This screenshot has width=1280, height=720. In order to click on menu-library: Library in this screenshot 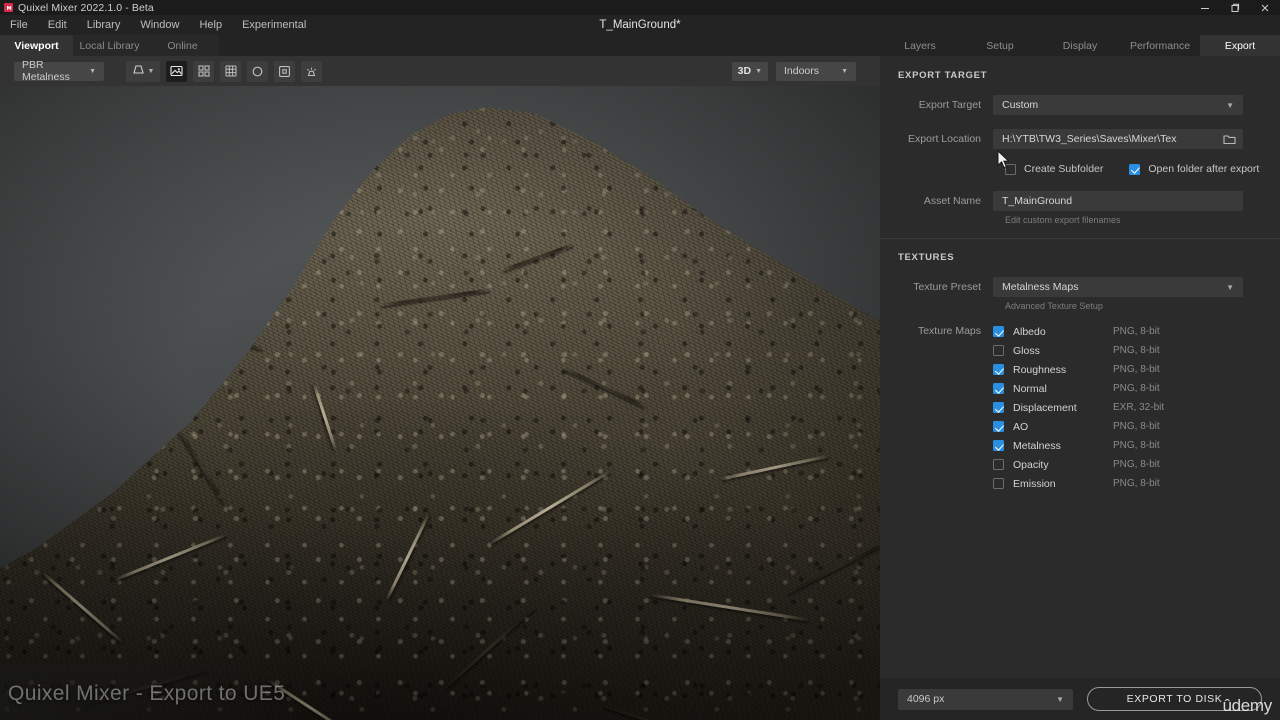, I will do `click(104, 25)`.